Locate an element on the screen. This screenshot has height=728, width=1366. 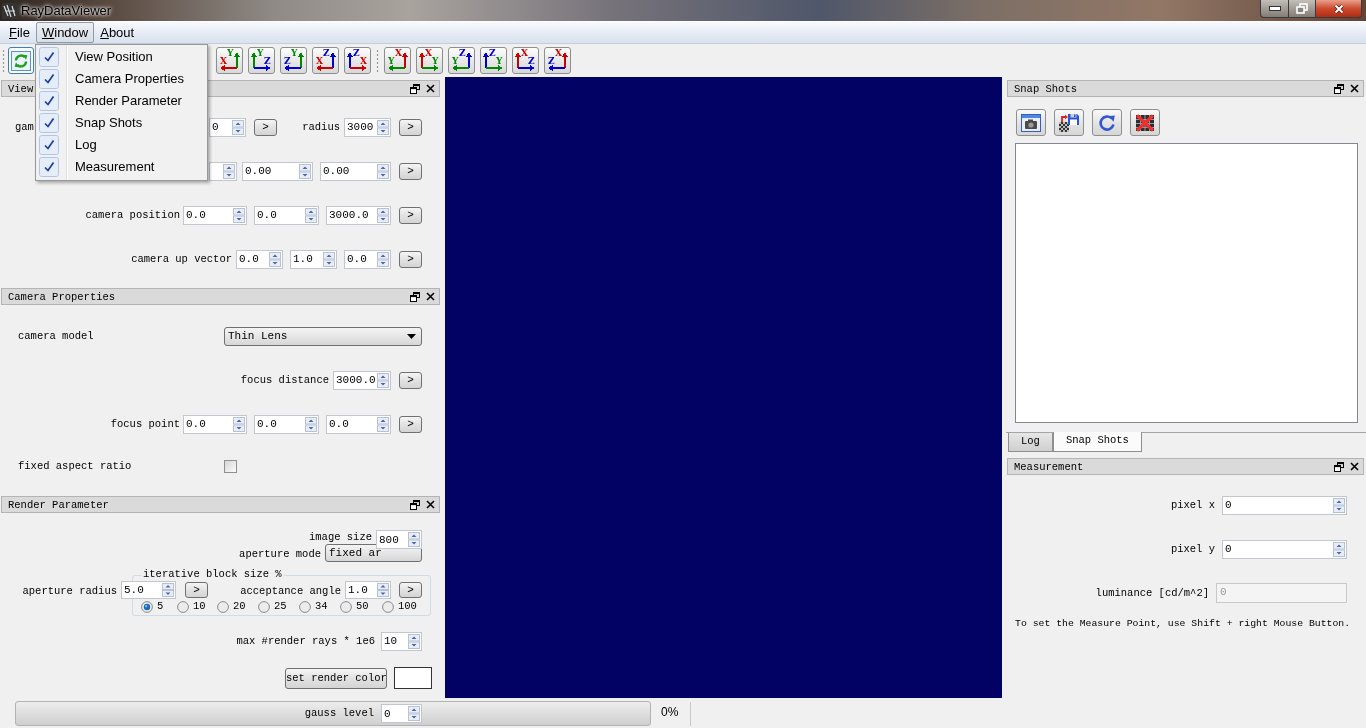
spin-field: 800 is located at coordinates (399, 539).